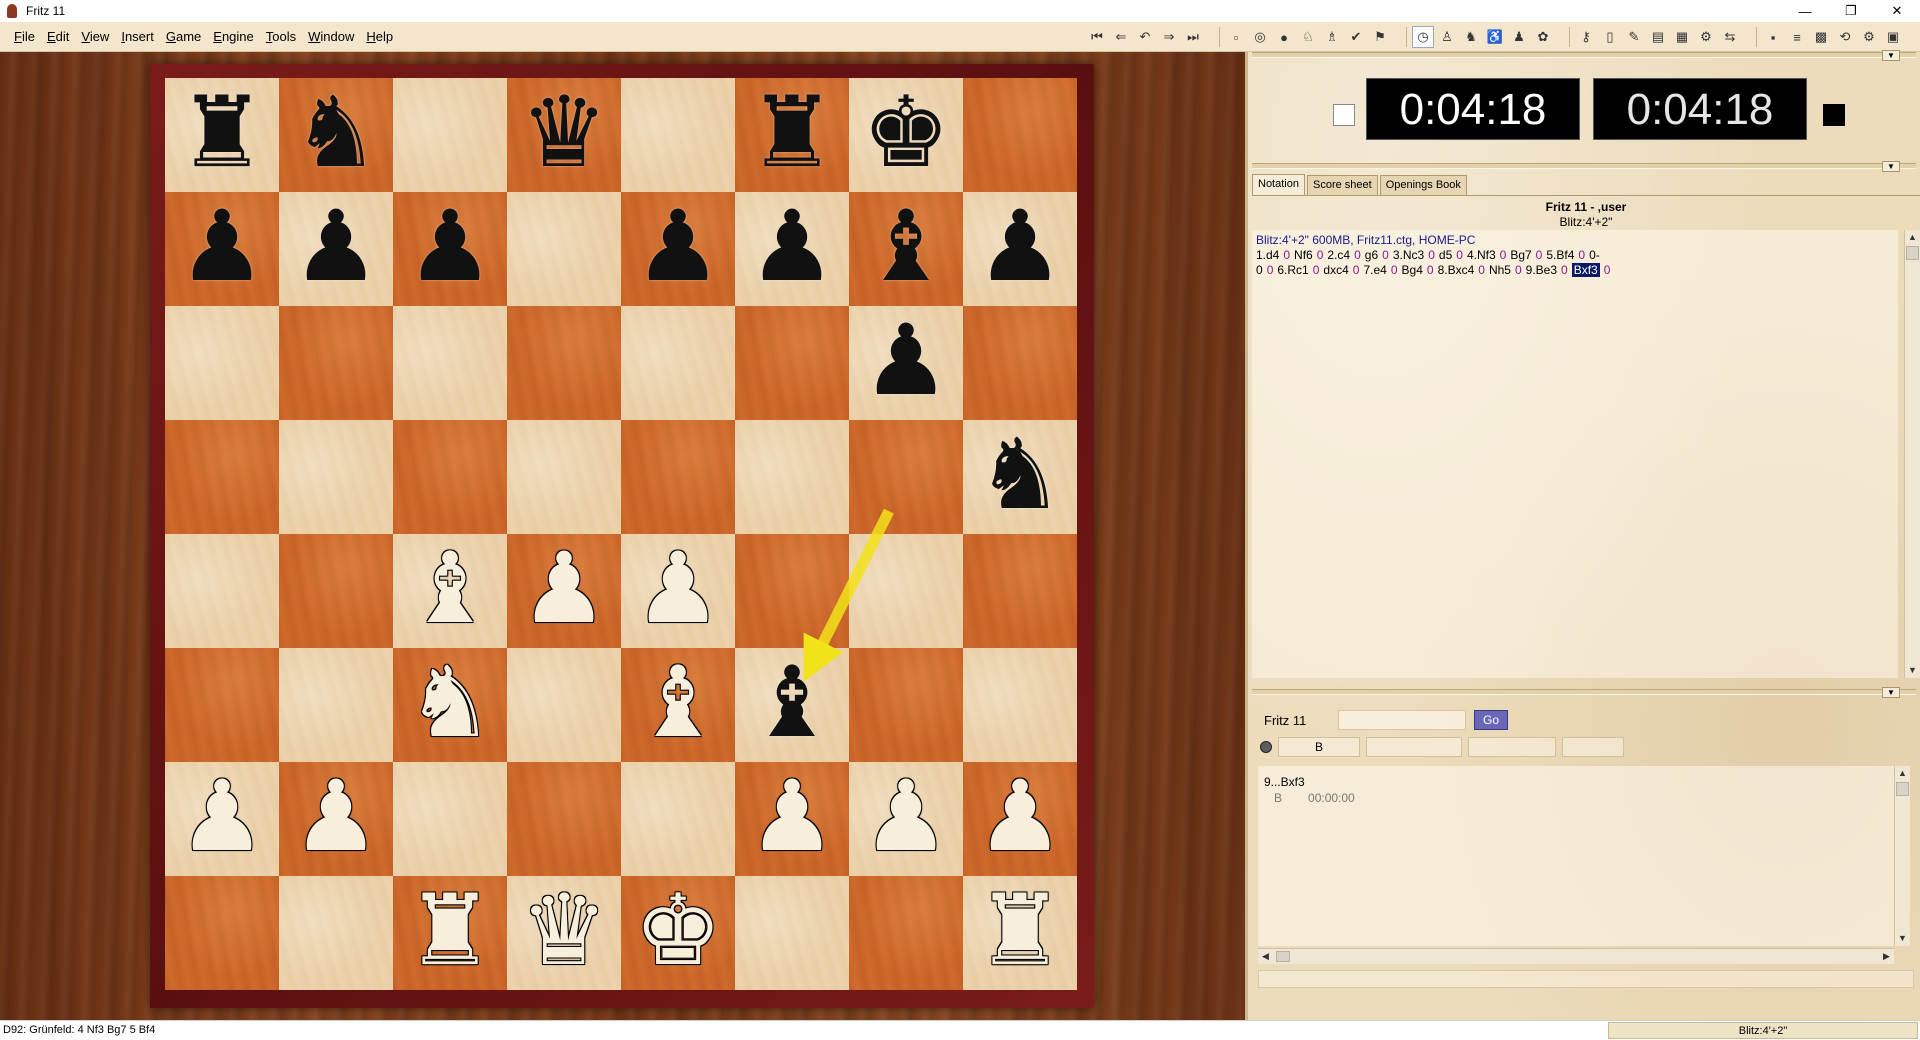 The width and height of the screenshot is (1920, 1040). What do you see at coordinates (1886, 956) in the screenshot?
I see `scroll-right-icon: ▶` at bounding box center [1886, 956].